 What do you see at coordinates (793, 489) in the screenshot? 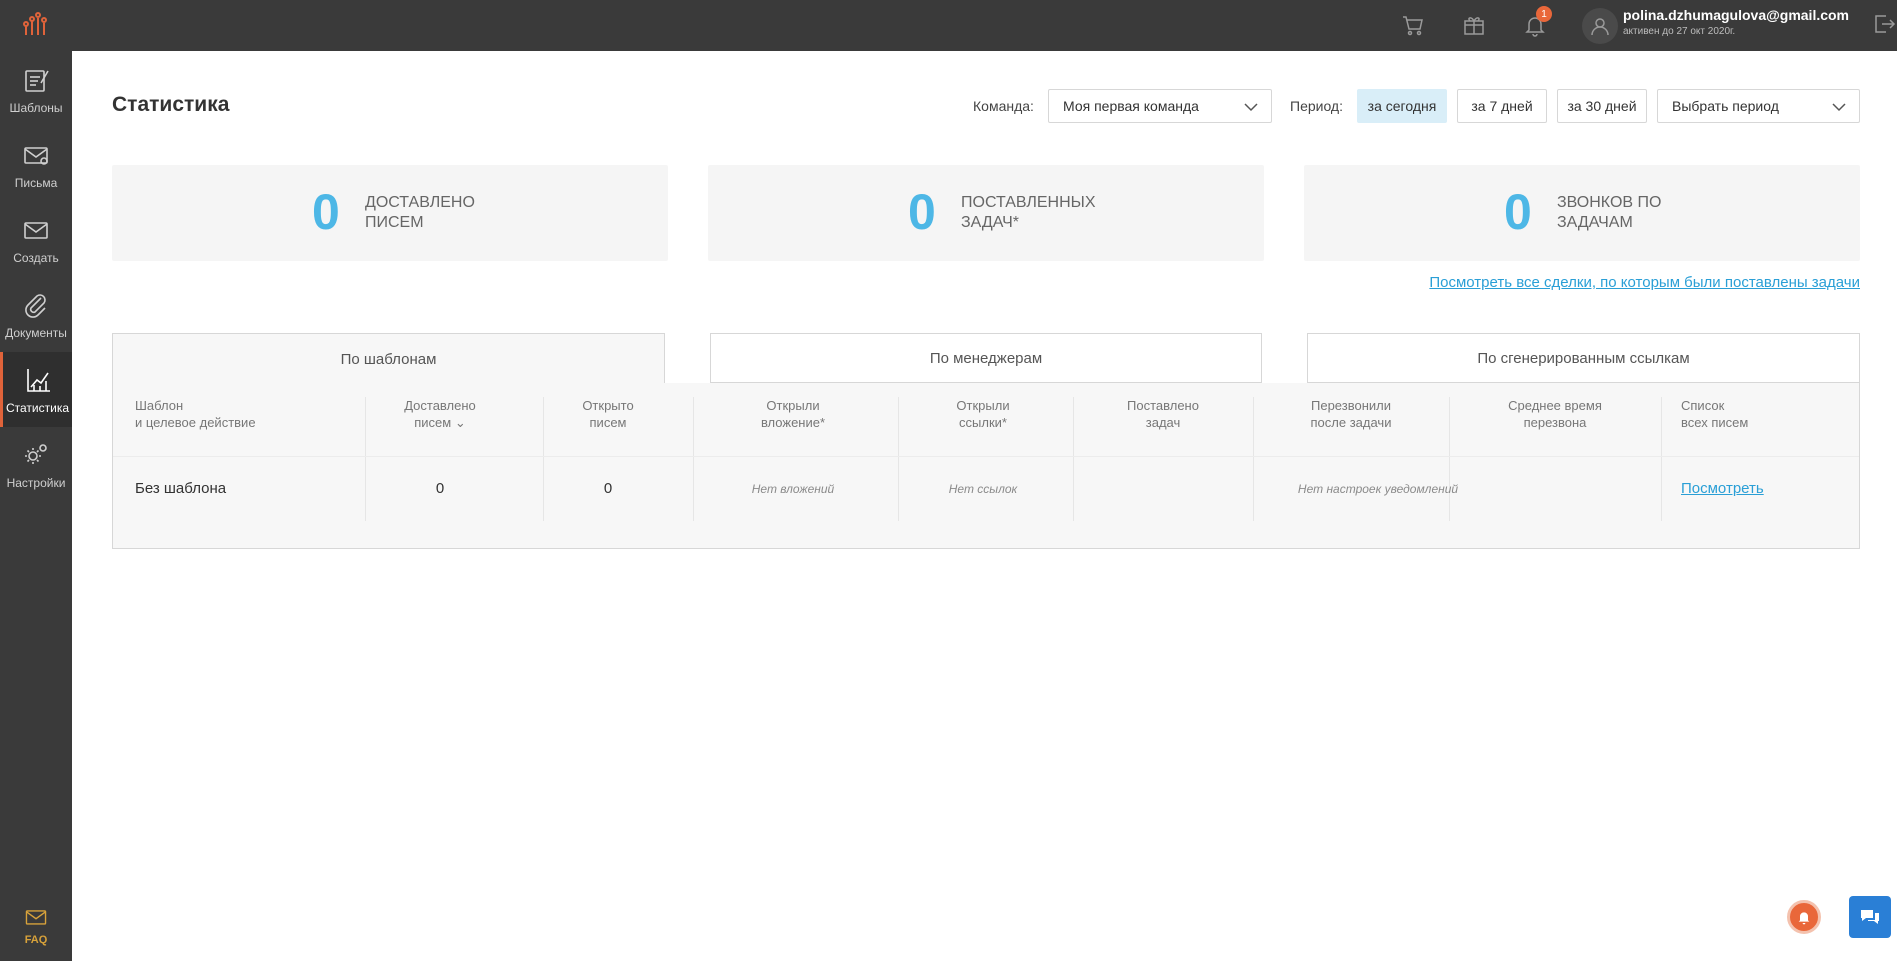
I see `cell-attachments: Нет вложений` at bounding box center [793, 489].